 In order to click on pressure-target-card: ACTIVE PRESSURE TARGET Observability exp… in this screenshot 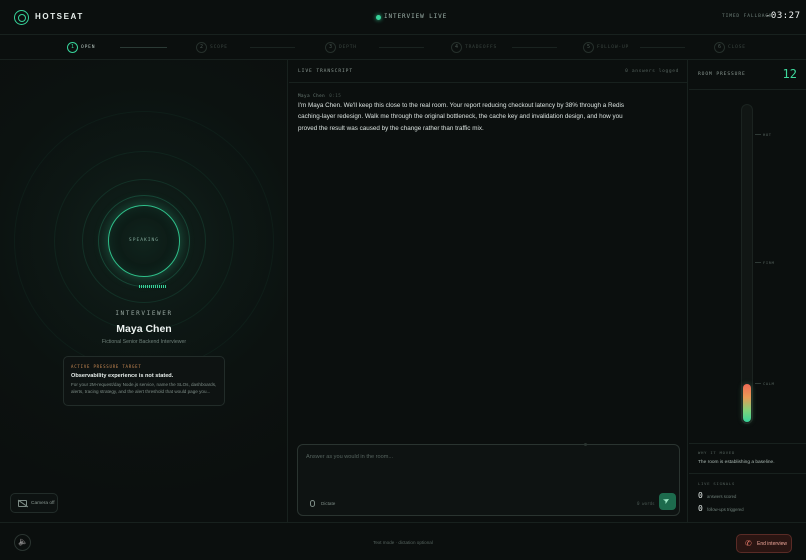, I will do `click(144, 381)`.